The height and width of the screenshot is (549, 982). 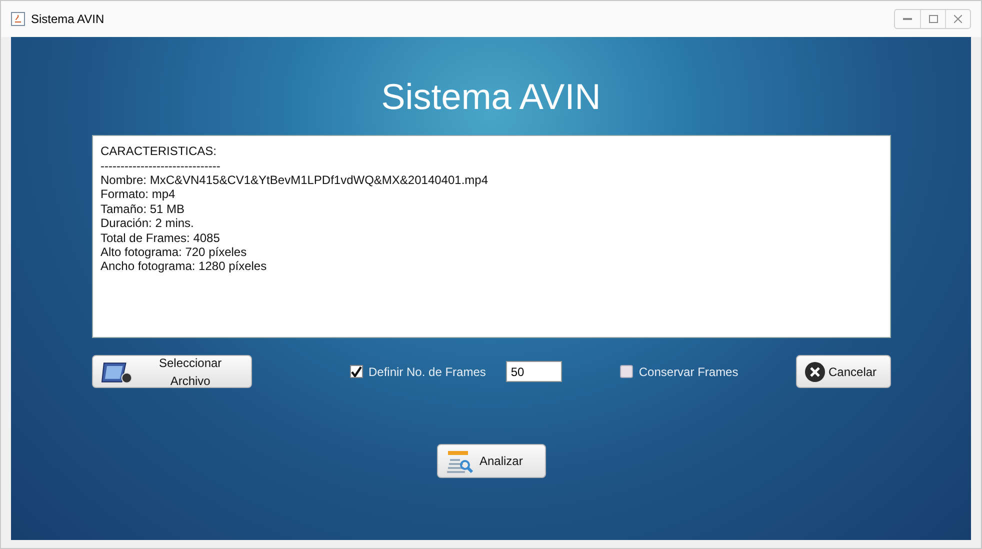 I want to click on cancel-button: Cancelar, so click(x=843, y=371).